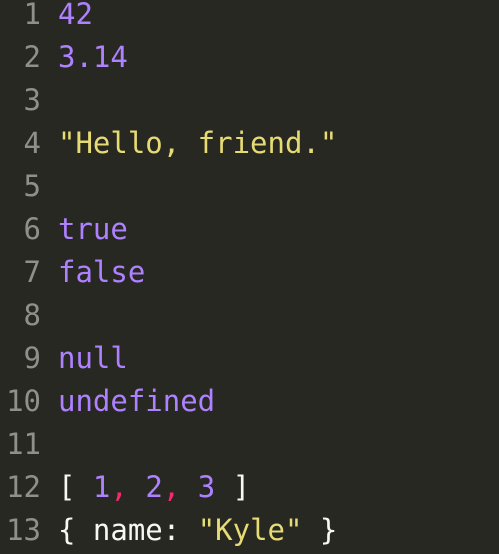 This screenshot has width=499, height=554. I want to click on code-text: 3.14, so click(93, 57).